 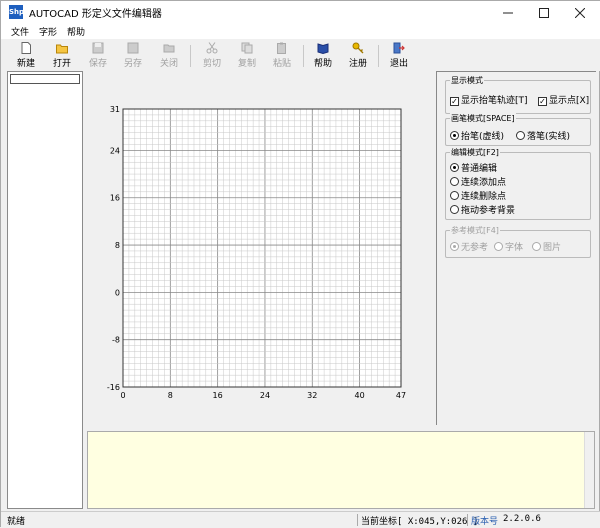 I want to click on no-ref-radio: 无参考, so click(x=469, y=246).